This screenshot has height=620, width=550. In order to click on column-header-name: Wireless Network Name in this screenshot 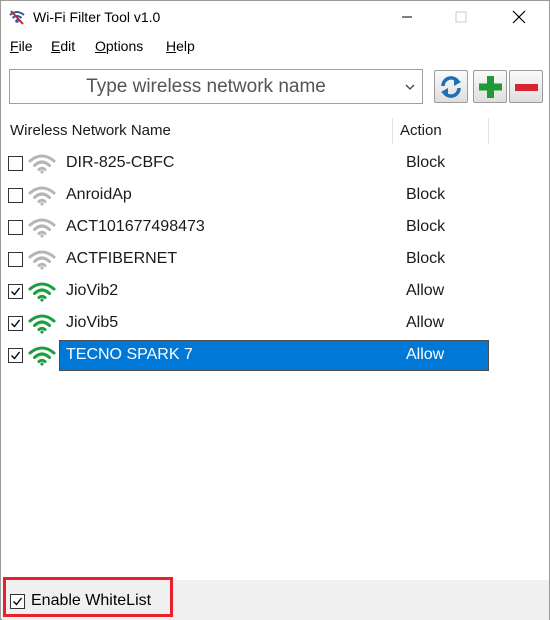, I will do `click(90, 131)`.